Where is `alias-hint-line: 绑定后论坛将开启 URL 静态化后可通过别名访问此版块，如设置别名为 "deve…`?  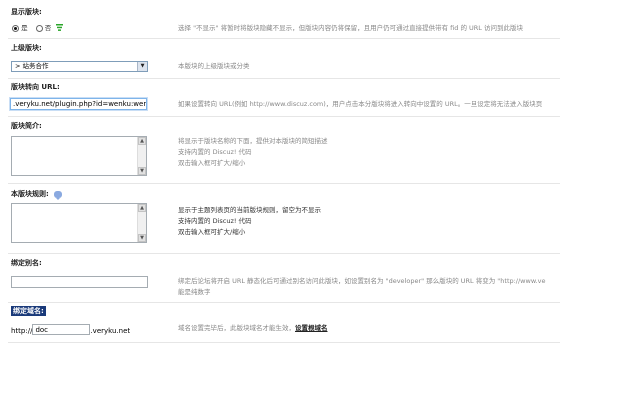
alias-hint-line: 绑定后论坛将开启 URL 静态化后可通过别名访问此版块，如设置别名为 "deve… is located at coordinates (362, 281).